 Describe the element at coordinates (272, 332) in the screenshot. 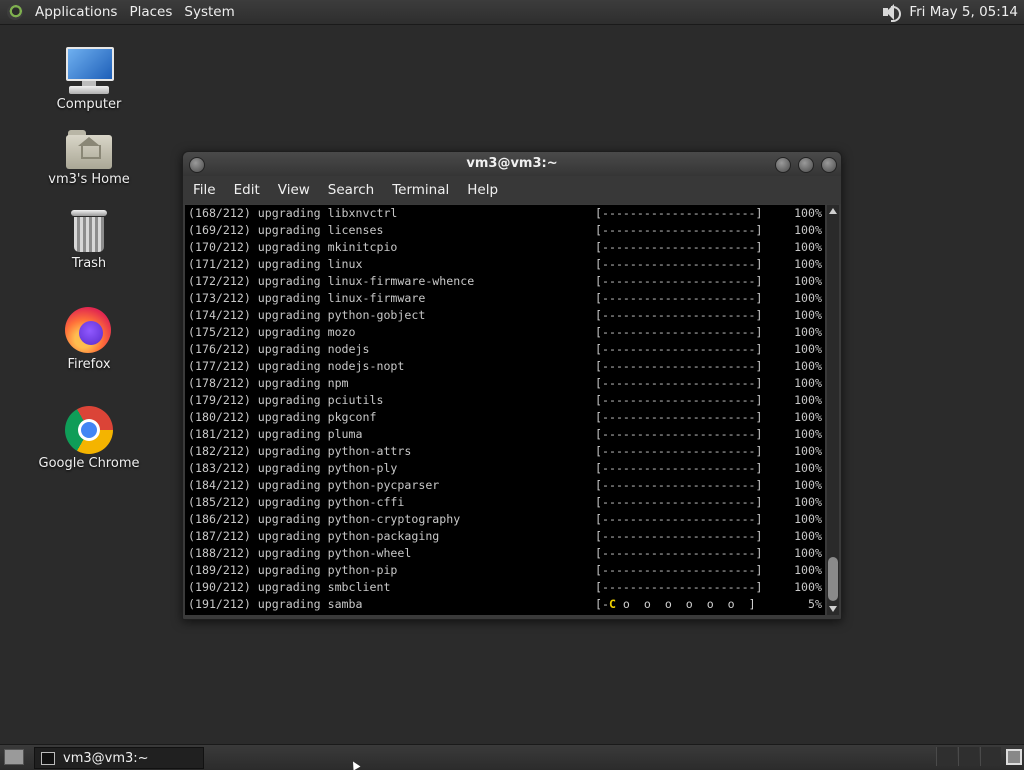

I see `terminal-line-step: (175/212) upgrading mozo` at that location.